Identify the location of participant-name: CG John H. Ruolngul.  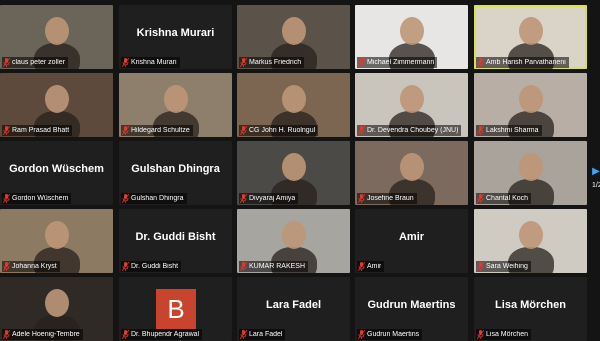
(282, 130).